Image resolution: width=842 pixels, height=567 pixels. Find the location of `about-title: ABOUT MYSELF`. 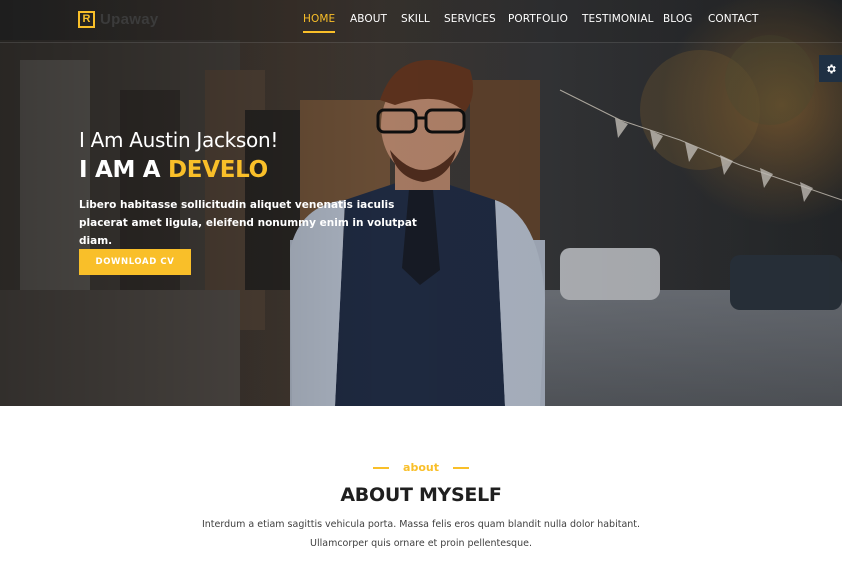

about-title: ABOUT MYSELF is located at coordinates (421, 495).